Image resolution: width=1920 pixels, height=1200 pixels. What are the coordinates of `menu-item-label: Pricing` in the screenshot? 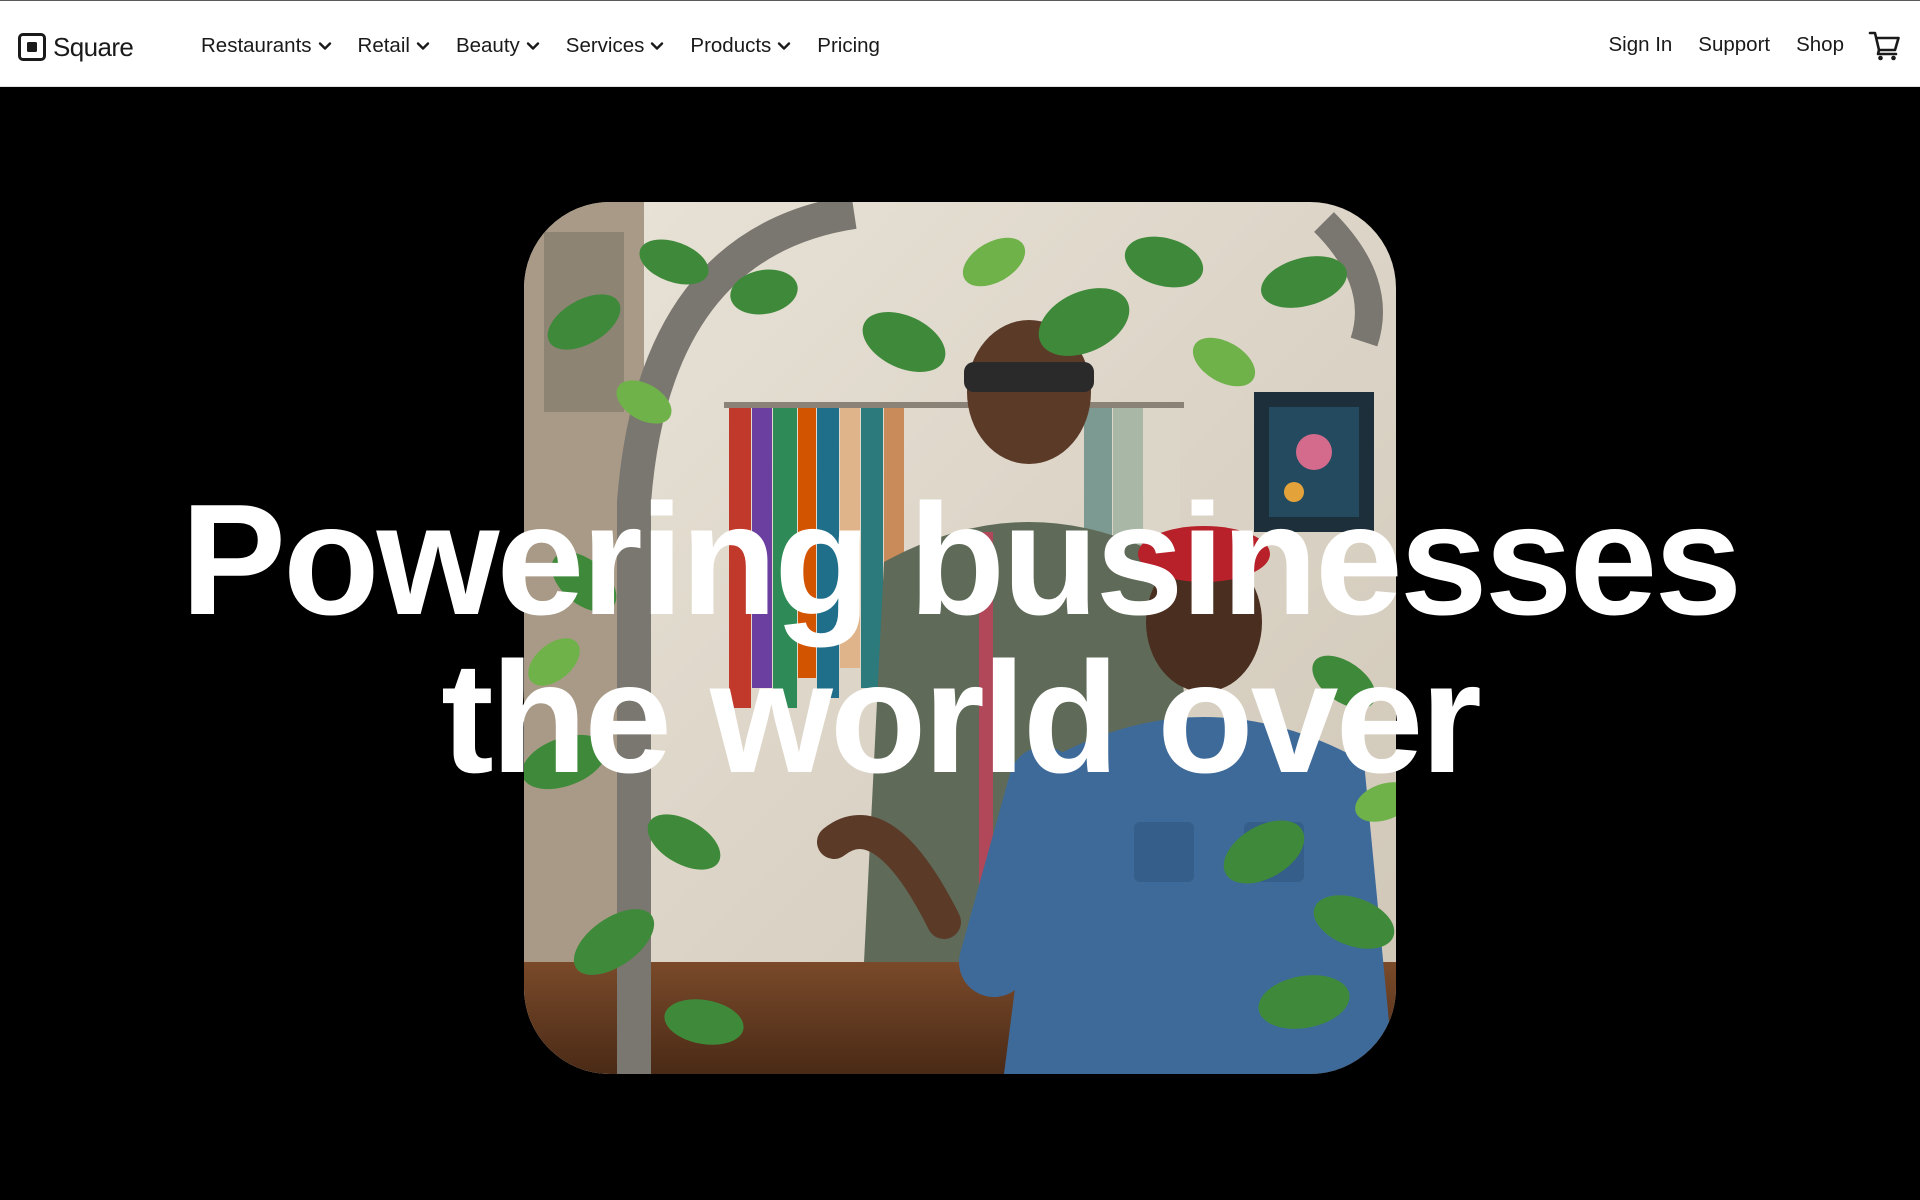 It's located at (848, 45).